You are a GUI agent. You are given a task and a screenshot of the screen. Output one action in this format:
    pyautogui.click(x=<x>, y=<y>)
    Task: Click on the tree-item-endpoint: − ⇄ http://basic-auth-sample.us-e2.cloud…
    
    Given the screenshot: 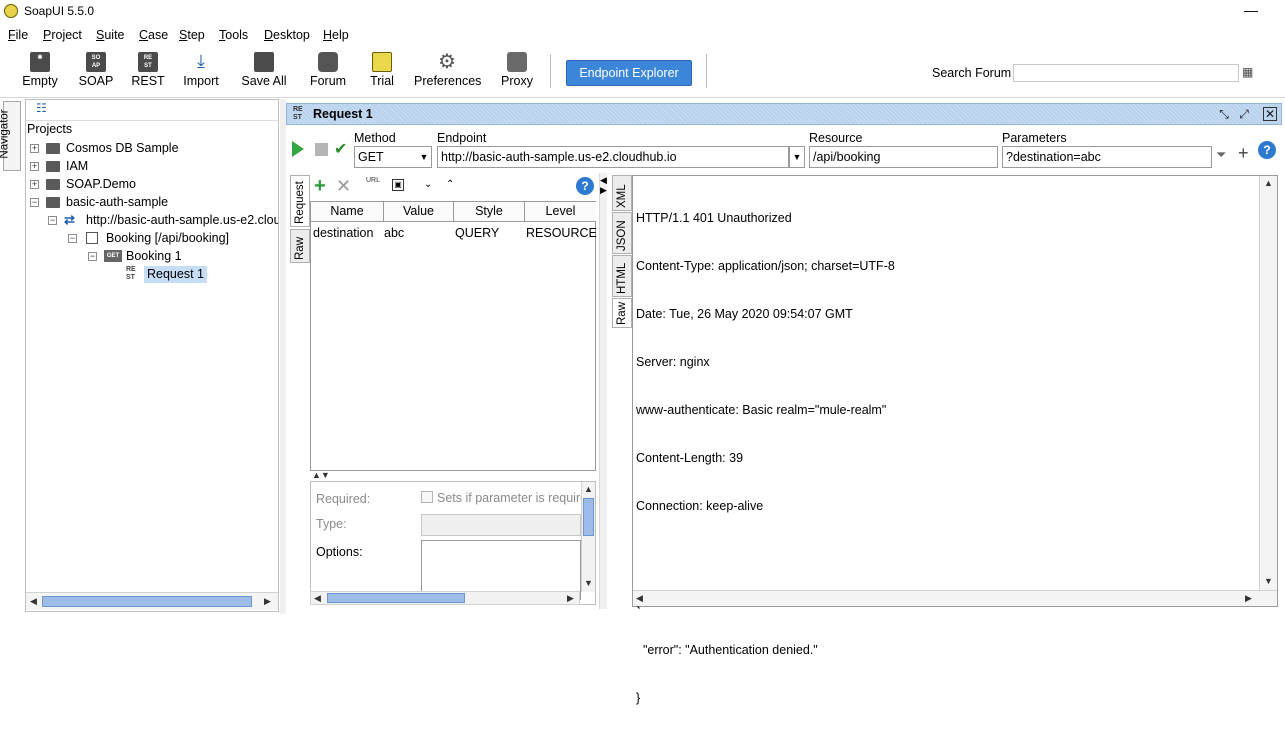 What is the action you would take?
    pyautogui.click(x=163, y=221)
    